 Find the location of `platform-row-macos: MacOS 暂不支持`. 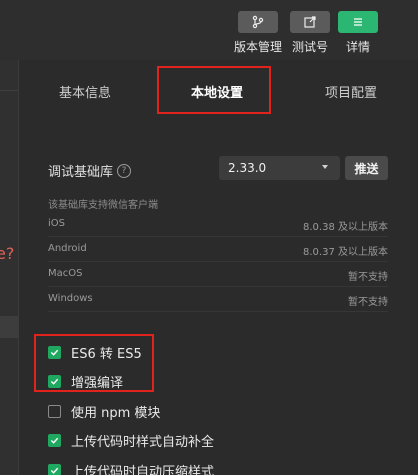

platform-row-macos: MacOS 暂不支持 is located at coordinates (218, 275).